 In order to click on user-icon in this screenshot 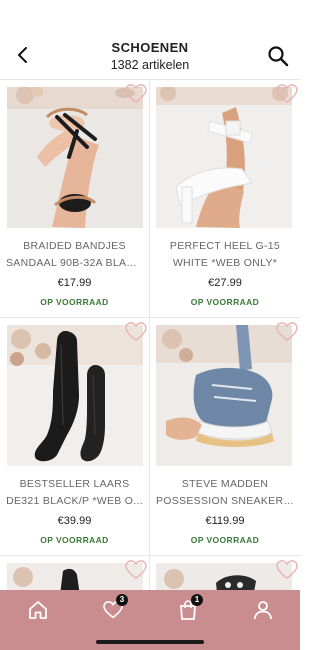, I will do `click(263, 610)`.